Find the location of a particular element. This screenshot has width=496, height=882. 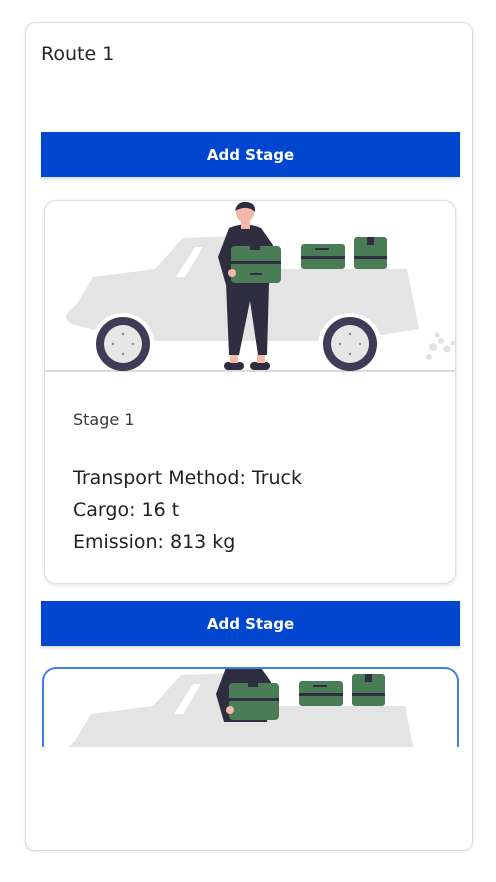

truck-delivery-illustration is located at coordinates (241, 708).